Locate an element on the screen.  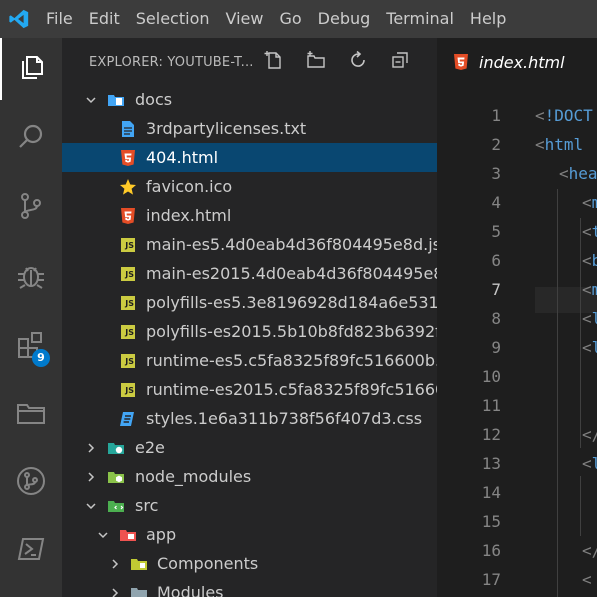
line-number: 11 is located at coordinates (491, 405).